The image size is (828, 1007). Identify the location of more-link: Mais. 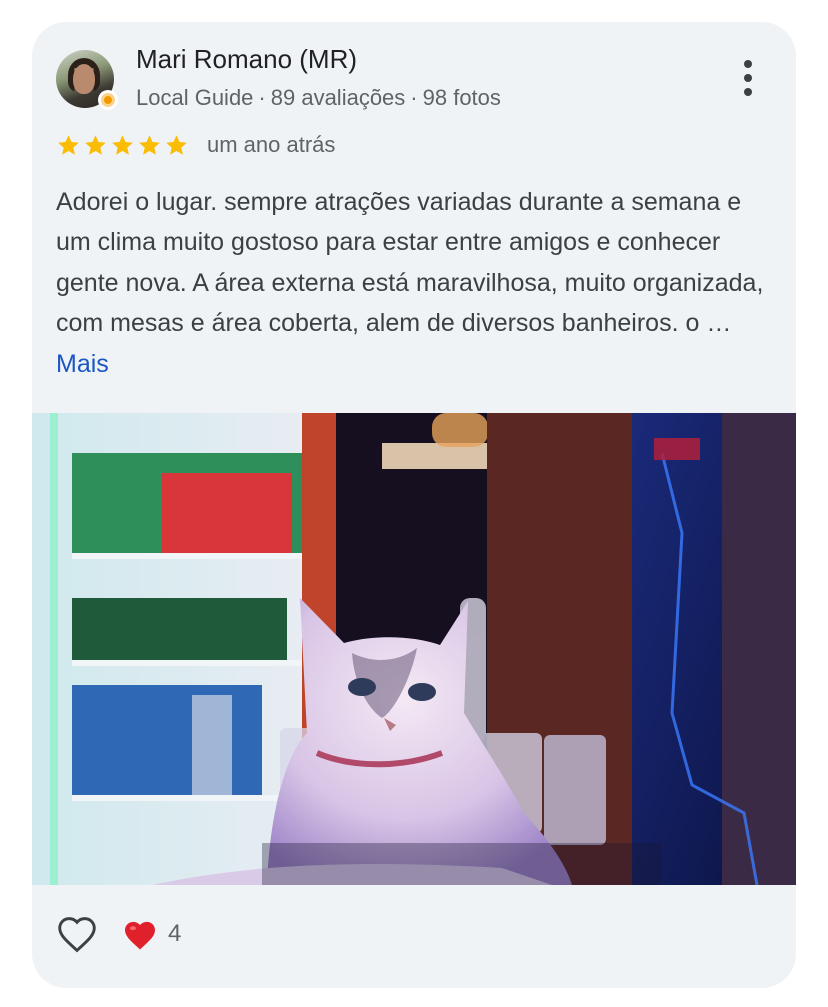
(82, 364).